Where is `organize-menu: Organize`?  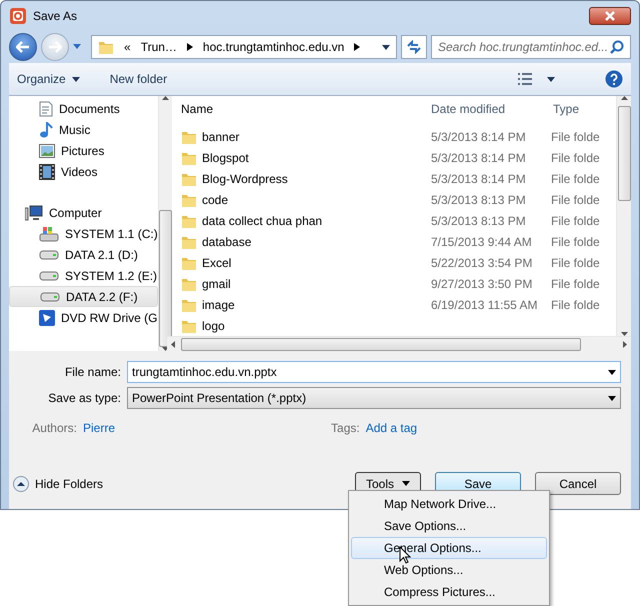 organize-menu: Organize is located at coordinates (48, 79).